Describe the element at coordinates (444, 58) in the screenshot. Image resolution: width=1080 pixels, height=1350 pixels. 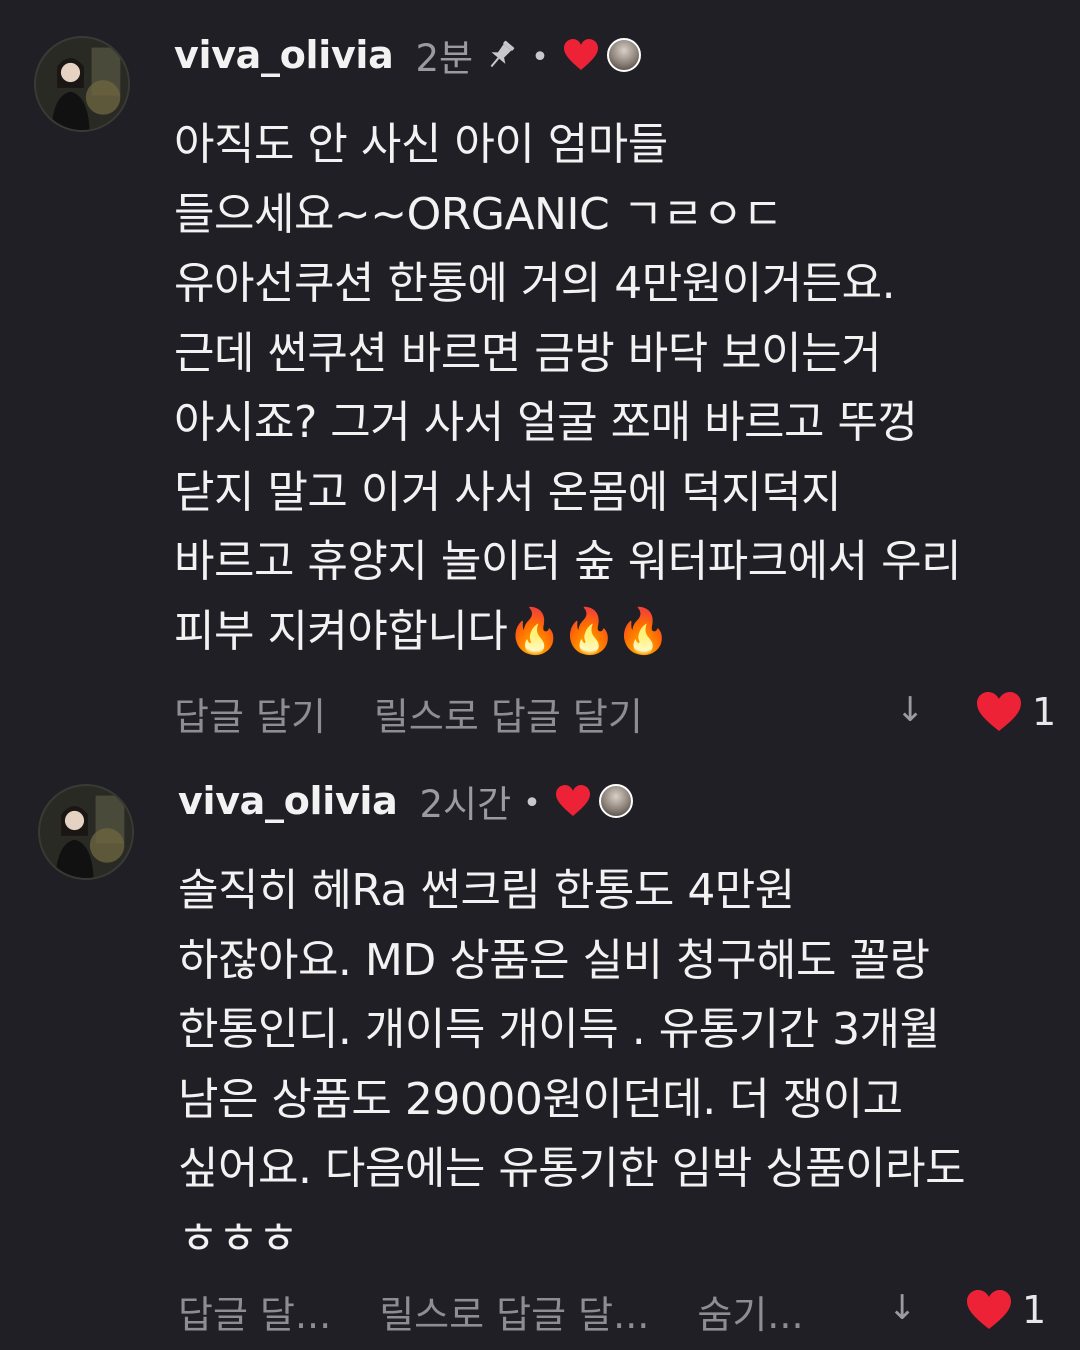
I see `timestamp: 2분` at that location.